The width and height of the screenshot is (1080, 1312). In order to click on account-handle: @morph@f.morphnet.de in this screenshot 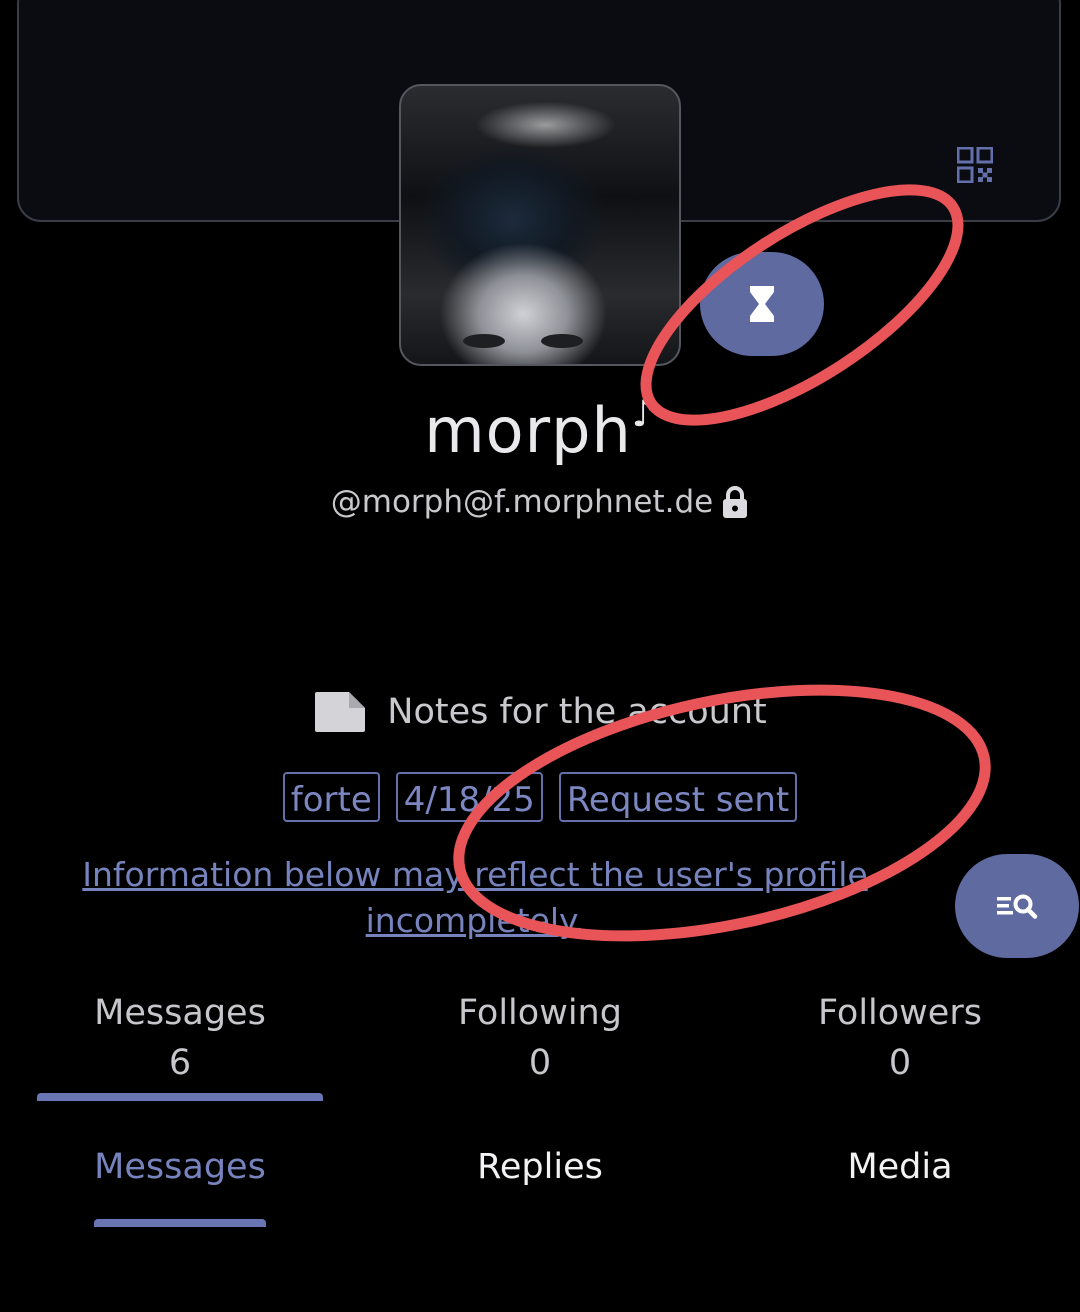, I will do `click(522, 502)`.